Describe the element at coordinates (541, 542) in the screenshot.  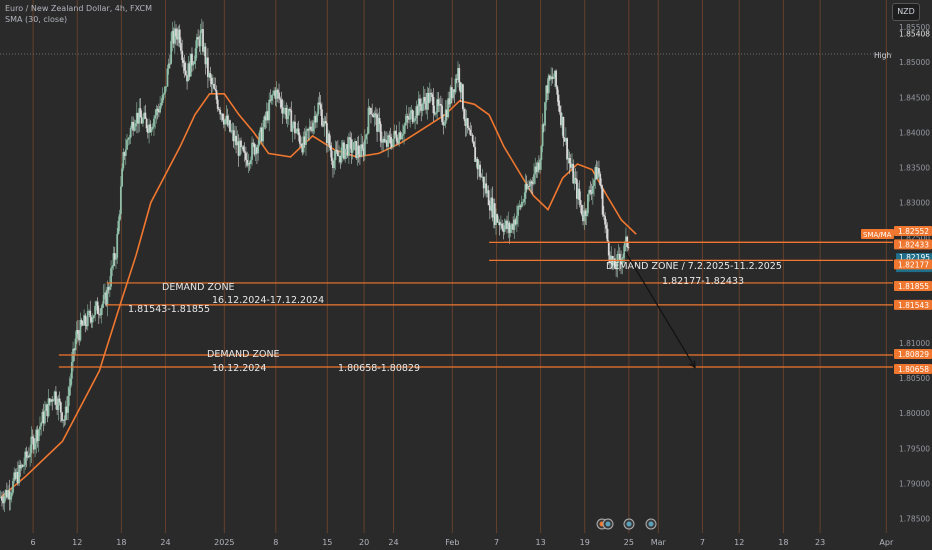
I see `time-tick-label: 13` at that location.